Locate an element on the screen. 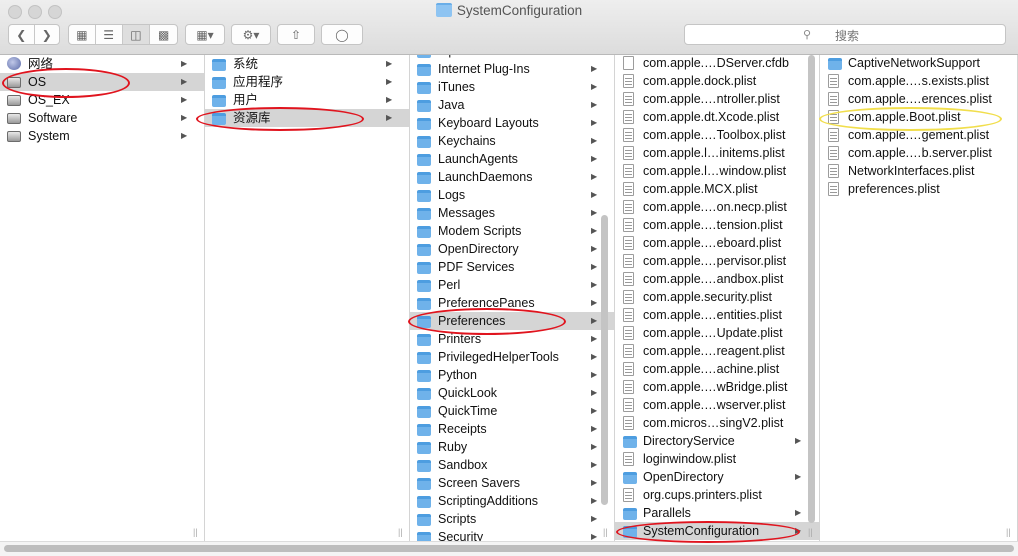 This screenshot has width=1018, height=556. item-label: com.micros…singV2.plist is located at coordinates (713, 423).